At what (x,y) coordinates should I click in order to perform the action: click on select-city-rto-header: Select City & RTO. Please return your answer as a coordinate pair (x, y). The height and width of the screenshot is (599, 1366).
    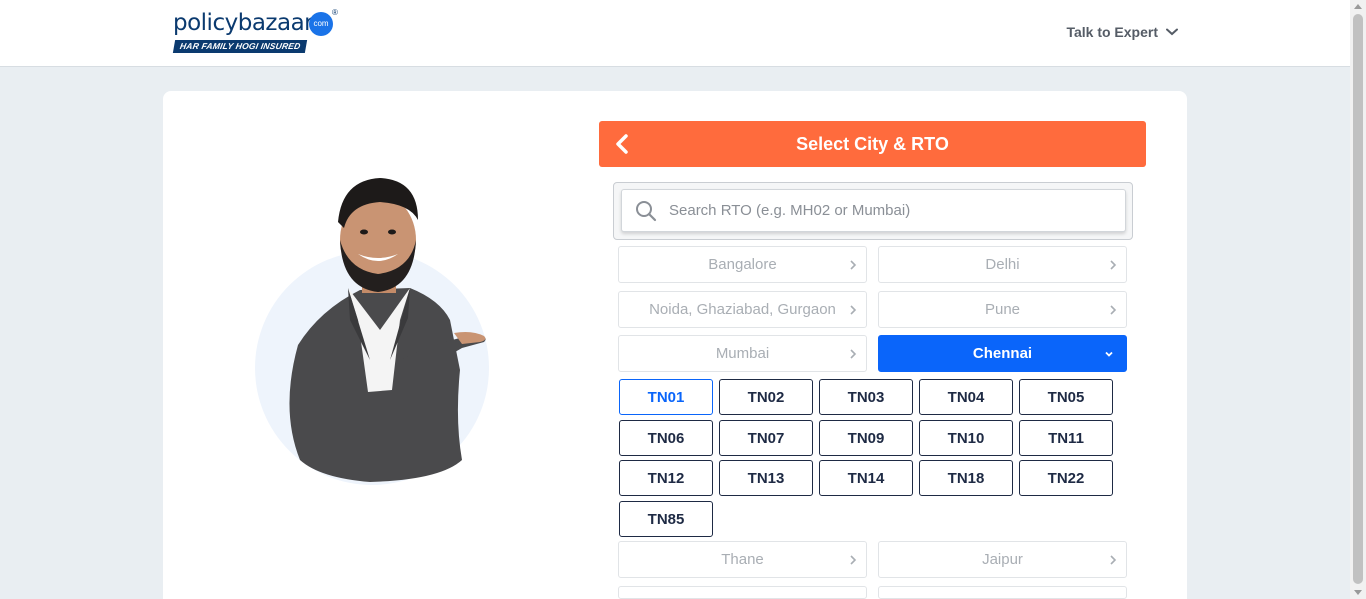
    Looking at the image, I should click on (872, 144).